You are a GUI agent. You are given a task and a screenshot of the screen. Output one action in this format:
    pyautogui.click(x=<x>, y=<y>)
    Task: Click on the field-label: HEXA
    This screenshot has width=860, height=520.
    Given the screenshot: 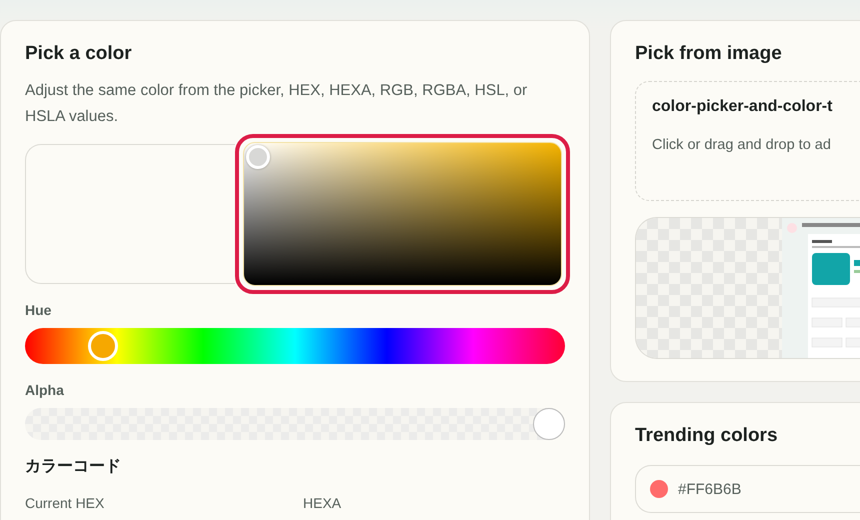 What is the action you would take?
    pyautogui.click(x=322, y=503)
    